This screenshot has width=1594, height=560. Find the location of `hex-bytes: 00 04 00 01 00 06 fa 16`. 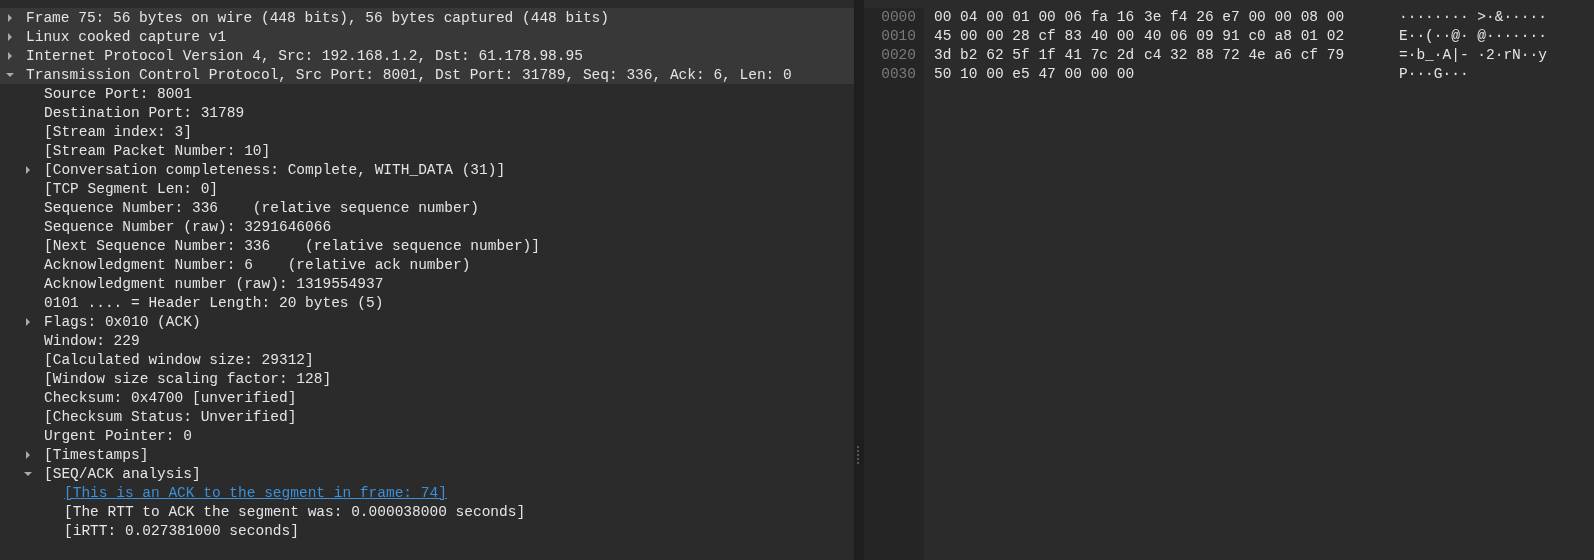

hex-bytes: 00 04 00 01 00 06 fa 16 is located at coordinates (1035, 17).